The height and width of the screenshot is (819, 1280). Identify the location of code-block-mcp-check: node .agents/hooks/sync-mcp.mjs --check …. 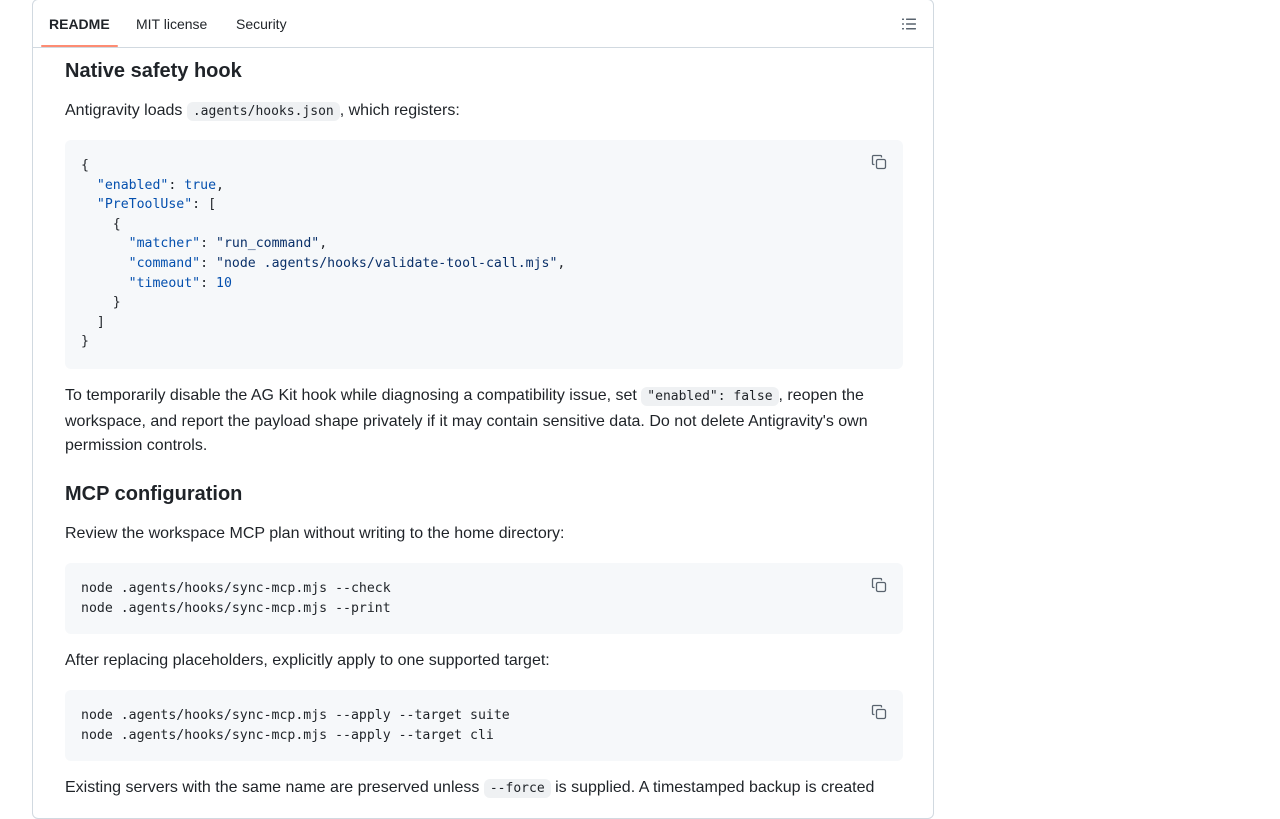
(484, 598).